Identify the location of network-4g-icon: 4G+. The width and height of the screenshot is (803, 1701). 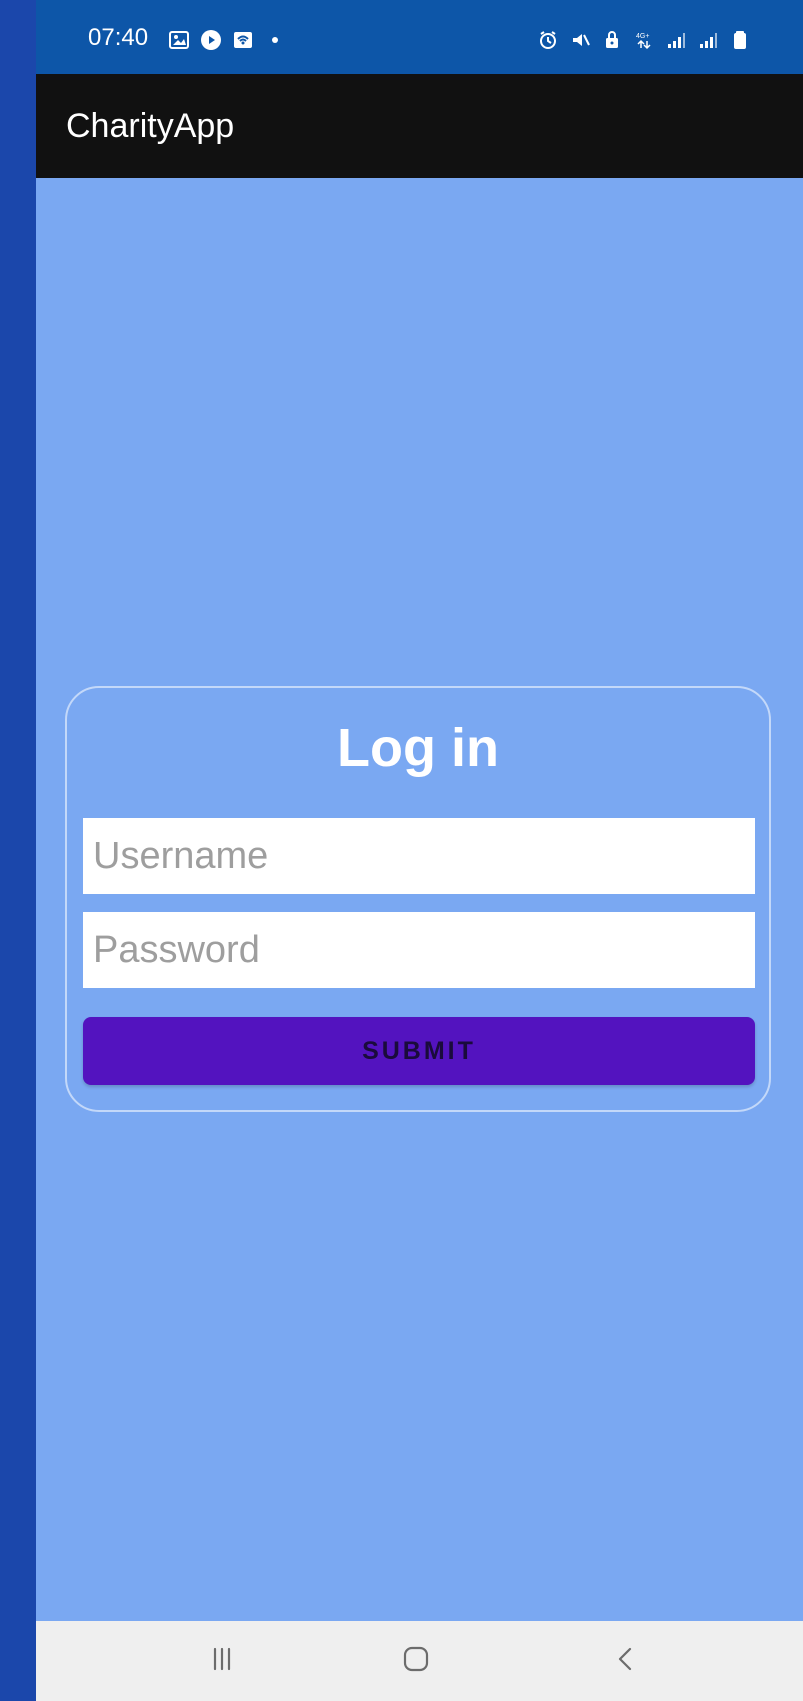
(644, 40).